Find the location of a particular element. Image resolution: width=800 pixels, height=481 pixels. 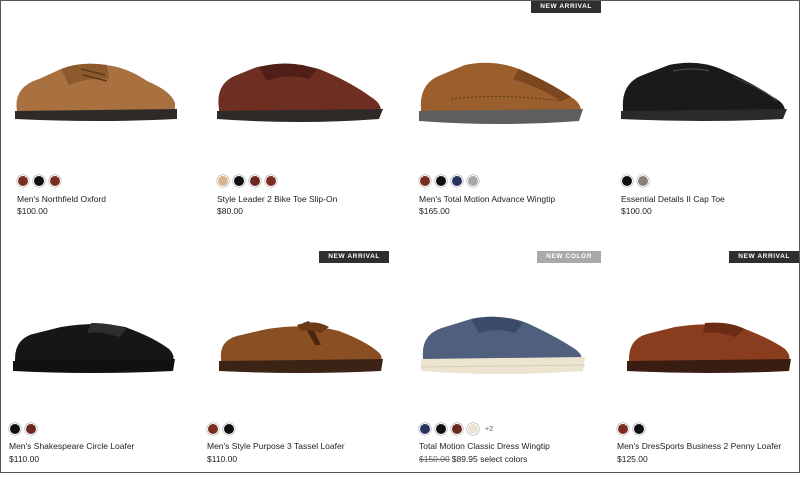

product-card: Style Leader 2 Bike Toe Slip-On $80.00 is located at coordinates (304, 116).